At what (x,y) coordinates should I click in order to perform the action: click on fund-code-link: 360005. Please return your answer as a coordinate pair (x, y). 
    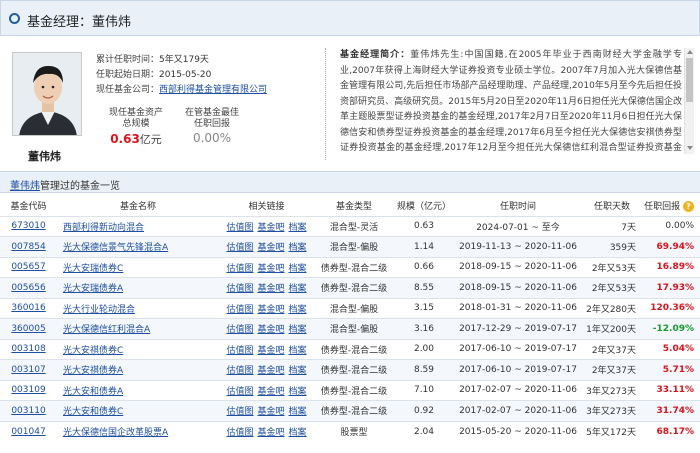
    Looking at the image, I should click on (28, 329).